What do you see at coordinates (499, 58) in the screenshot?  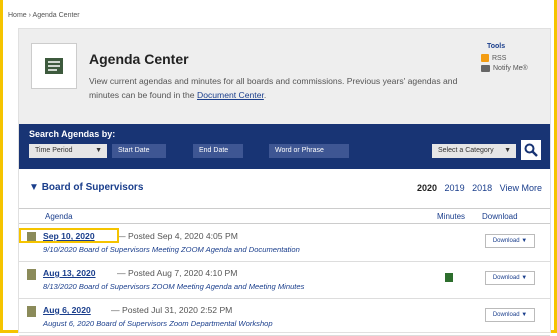 I see `rss-label: RSS` at bounding box center [499, 58].